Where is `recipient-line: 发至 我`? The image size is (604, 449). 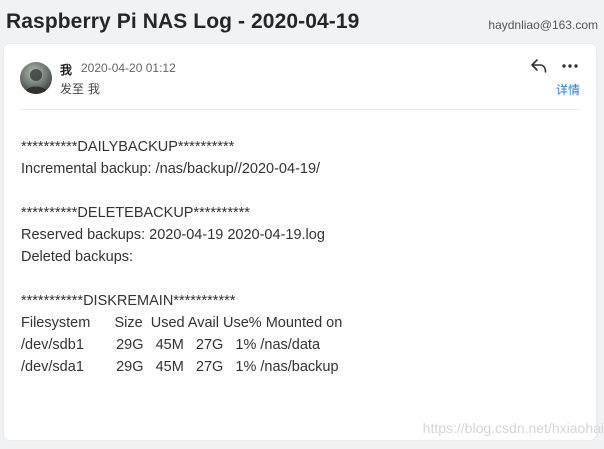
recipient-line: 发至 我 is located at coordinates (80, 89).